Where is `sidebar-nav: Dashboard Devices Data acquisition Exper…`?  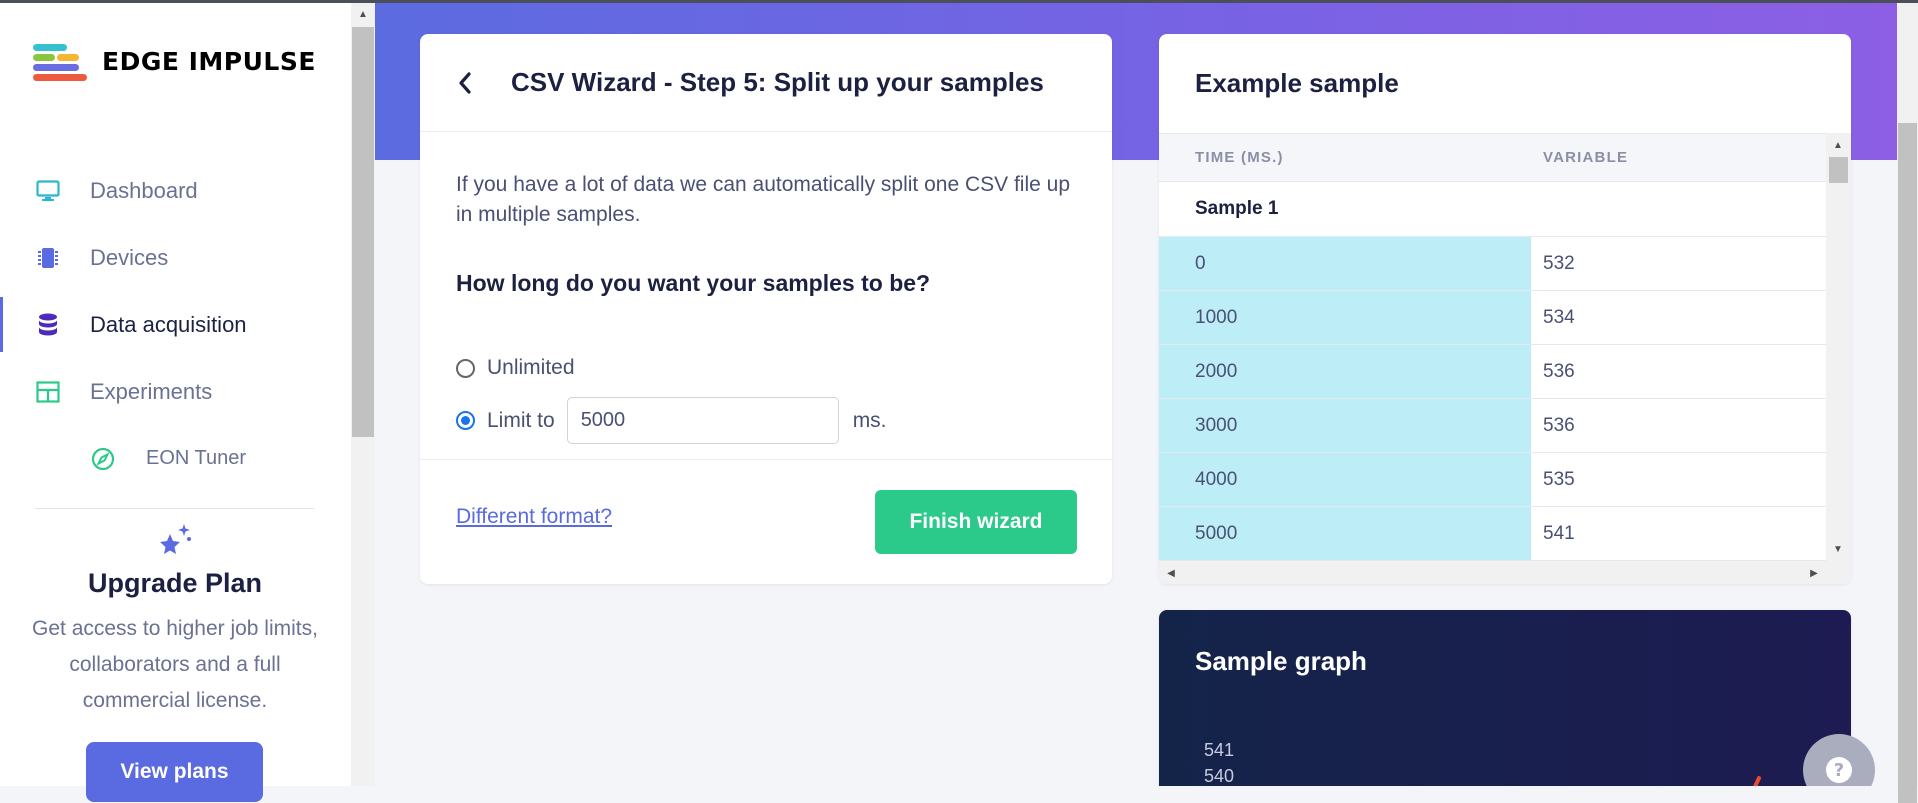
sidebar-nav: Dashboard Devices Data acquisition Exper… is located at coordinates (175, 324).